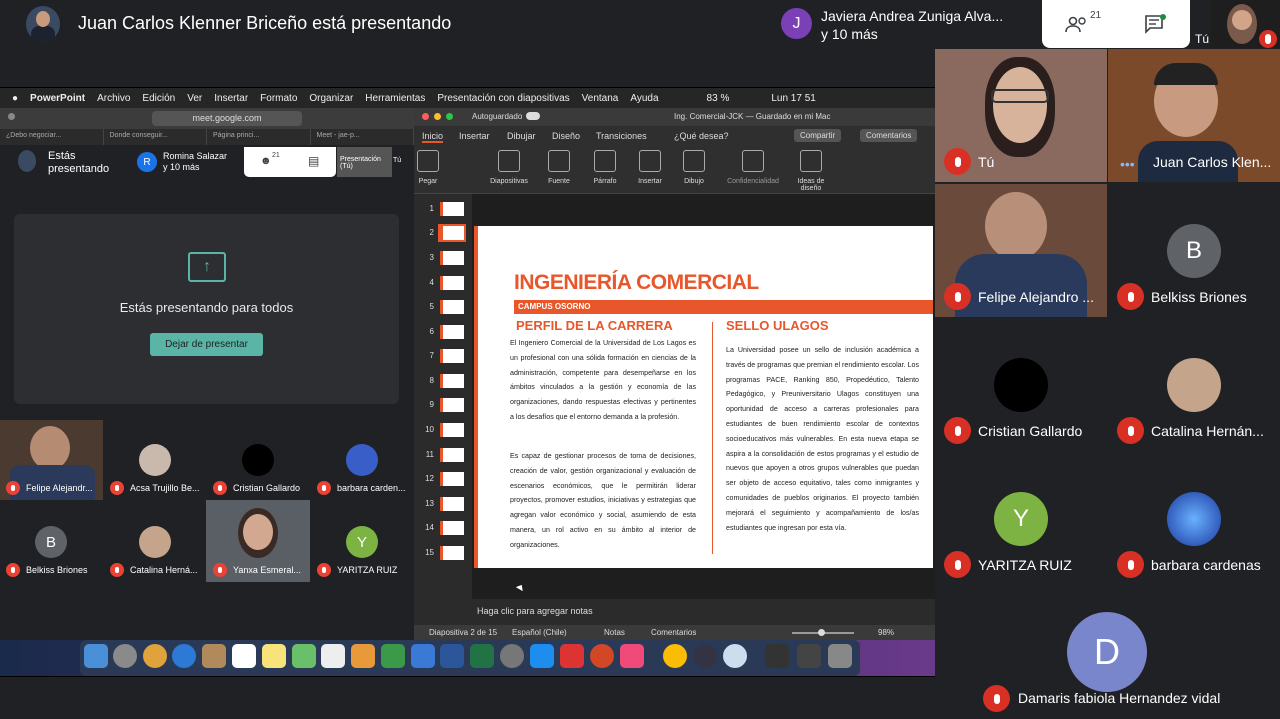  I want to click on apple-icon: ●, so click(15, 98).